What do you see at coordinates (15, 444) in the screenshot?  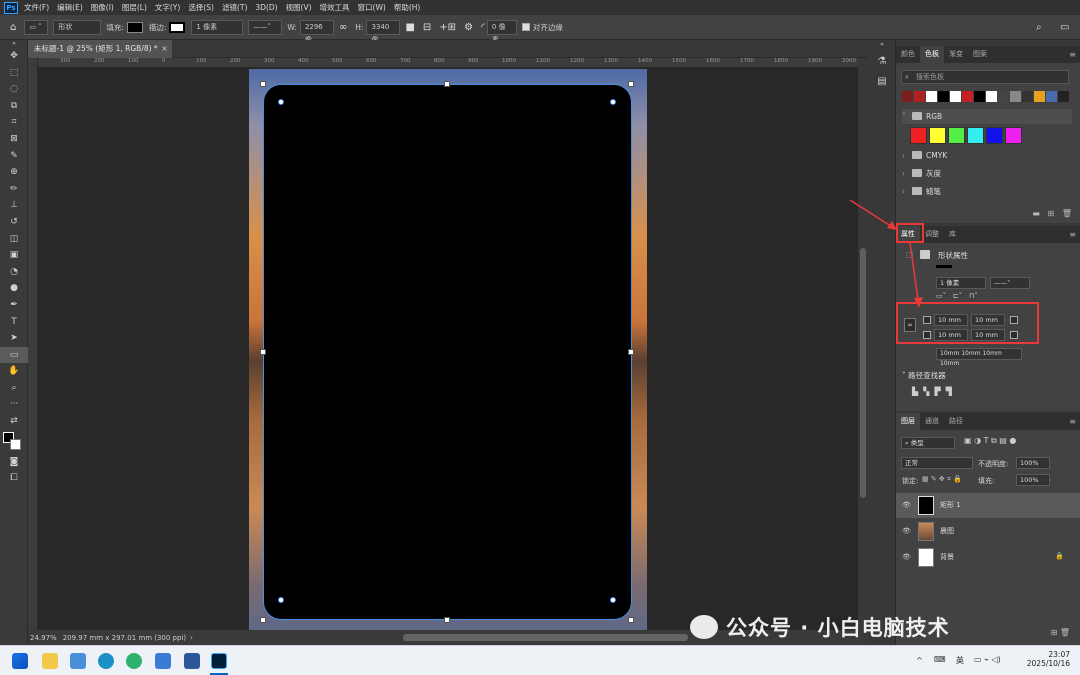 I see `background-color-swatch` at bounding box center [15, 444].